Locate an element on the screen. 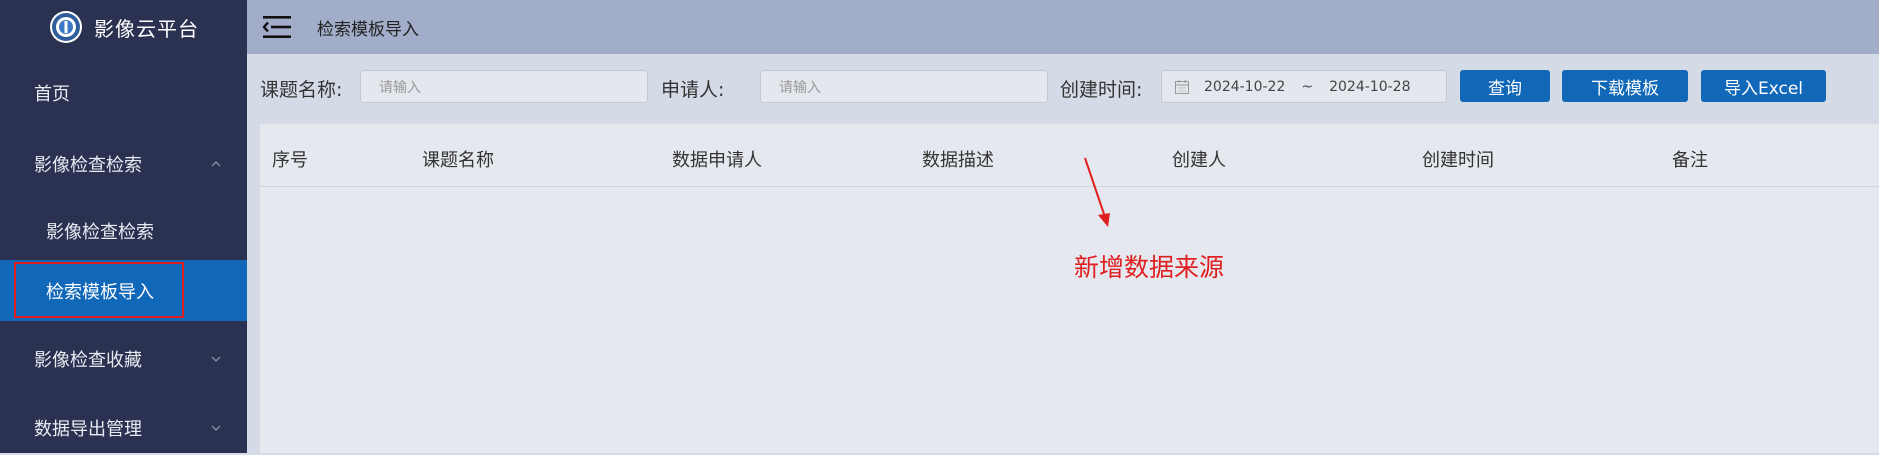 This screenshot has width=1879, height=455. annotation-text: 新增数据来源 is located at coordinates (1149, 267).